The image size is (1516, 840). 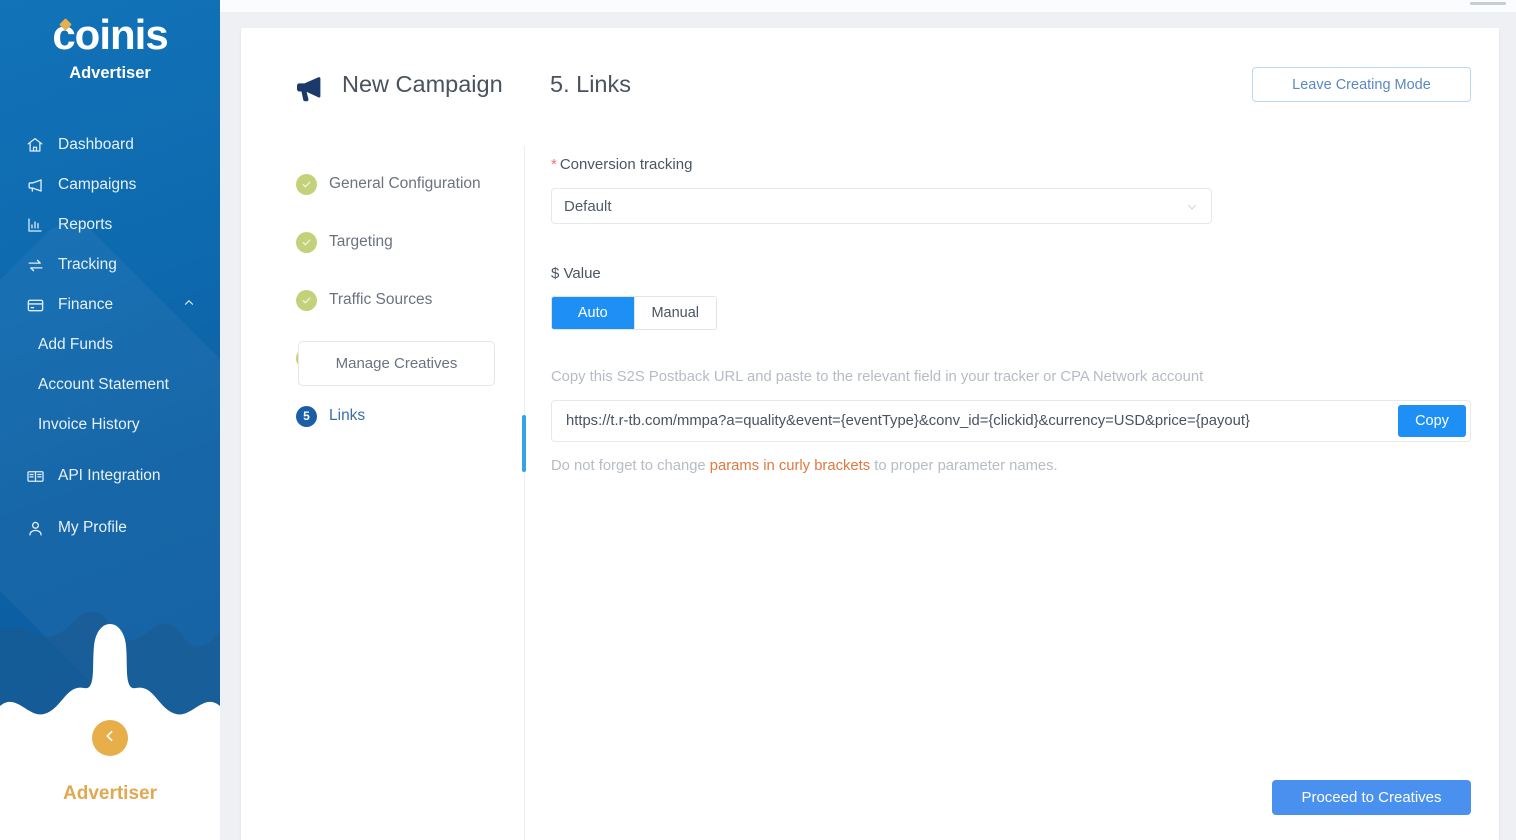 I want to click on value-mode-auto-button: Auto, so click(x=593, y=313).